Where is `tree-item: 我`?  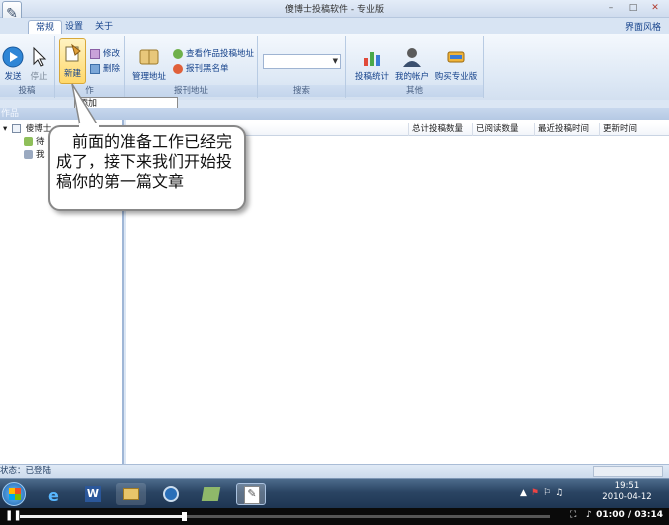
tree-item: 我 is located at coordinates (34, 155).